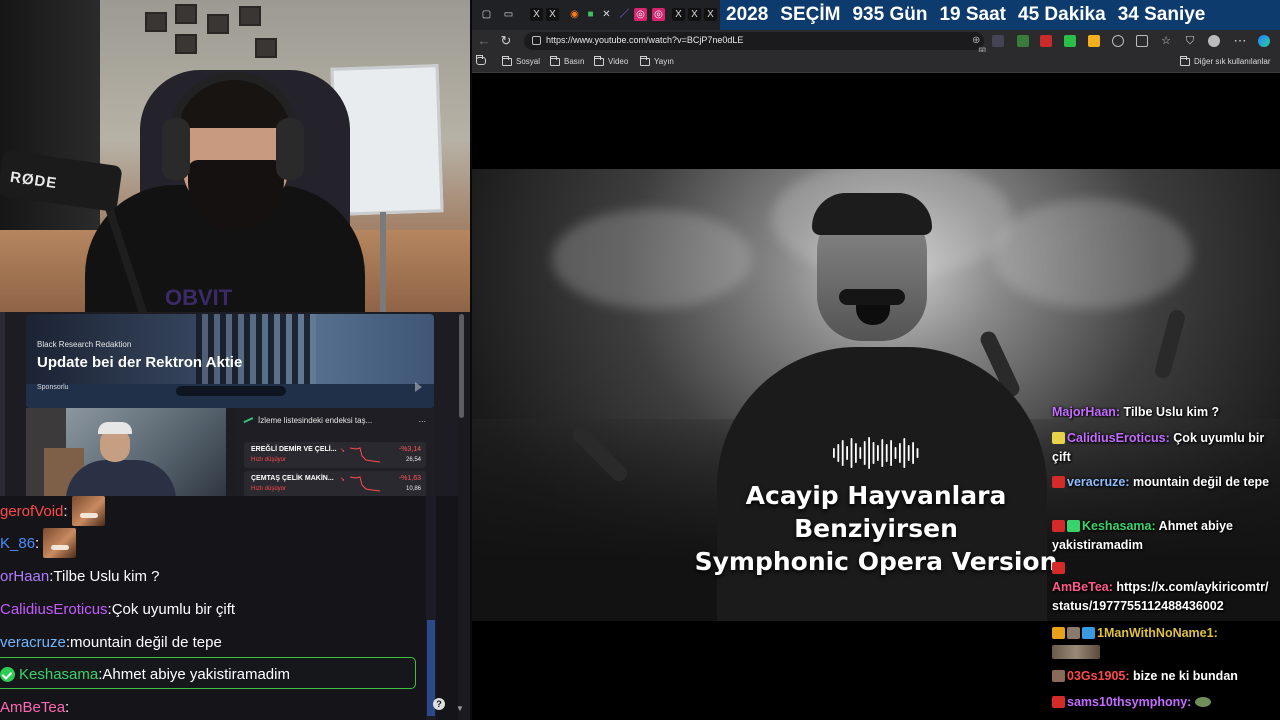 Image resolution: width=1280 pixels, height=720 pixels. Describe the element at coordinates (810, 14) in the screenshot. I see `countdown-label: SEÇİM` at that location.